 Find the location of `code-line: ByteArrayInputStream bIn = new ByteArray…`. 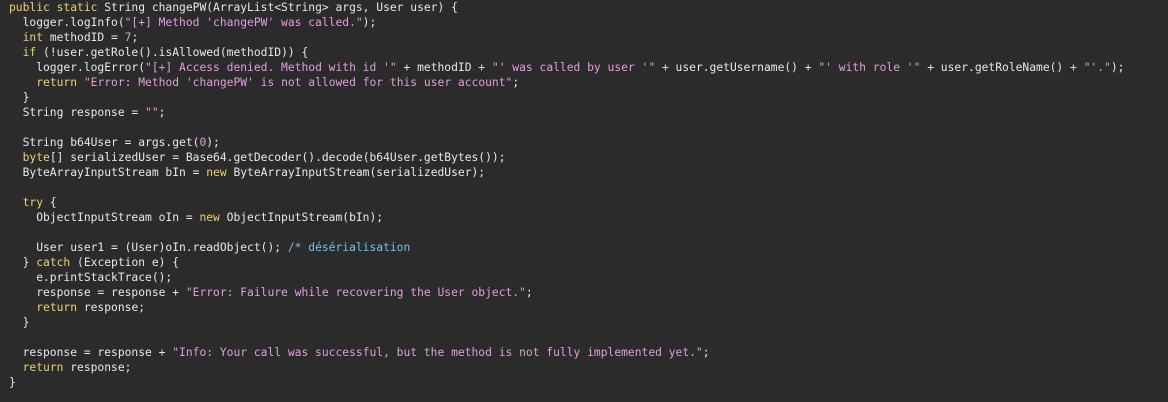

code-line: ByteArrayInputStream bIn = new ByteArray… is located at coordinates (588, 172).